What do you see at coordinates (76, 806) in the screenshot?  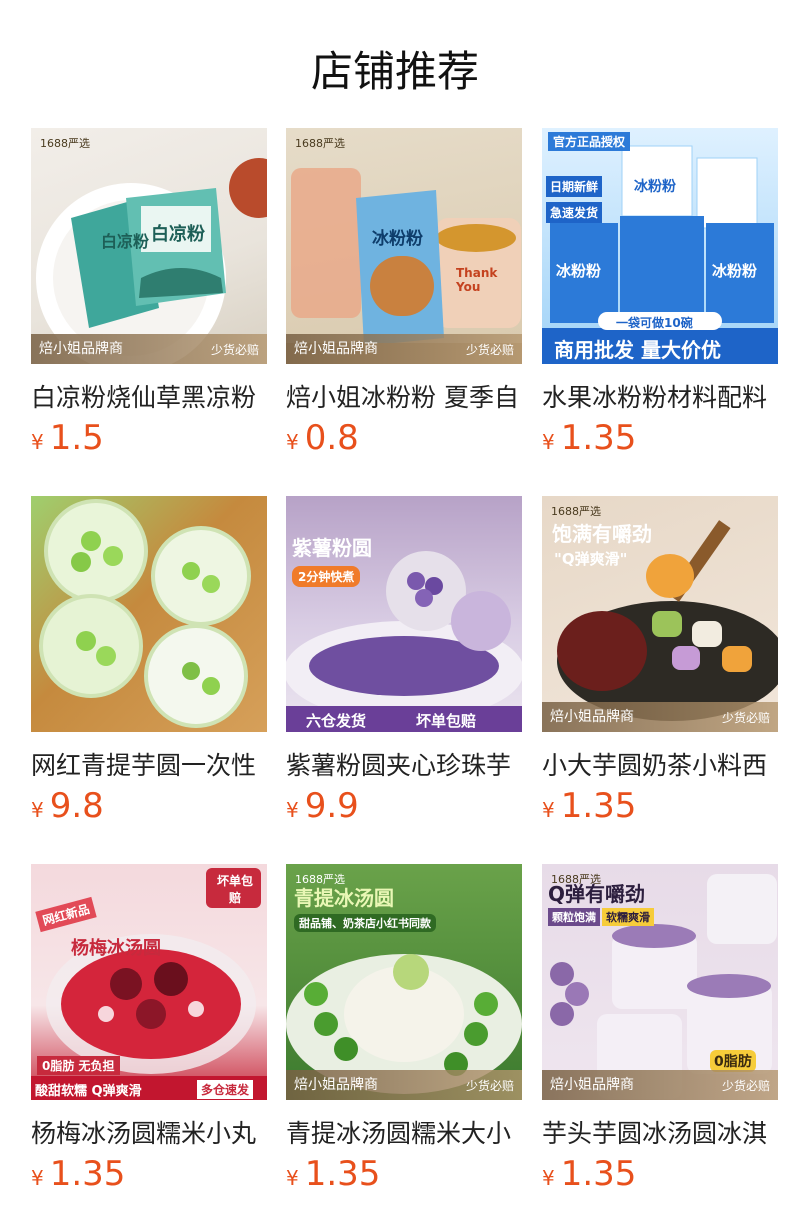 I see `price-value: 9.8` at bounding box center [76, 806].